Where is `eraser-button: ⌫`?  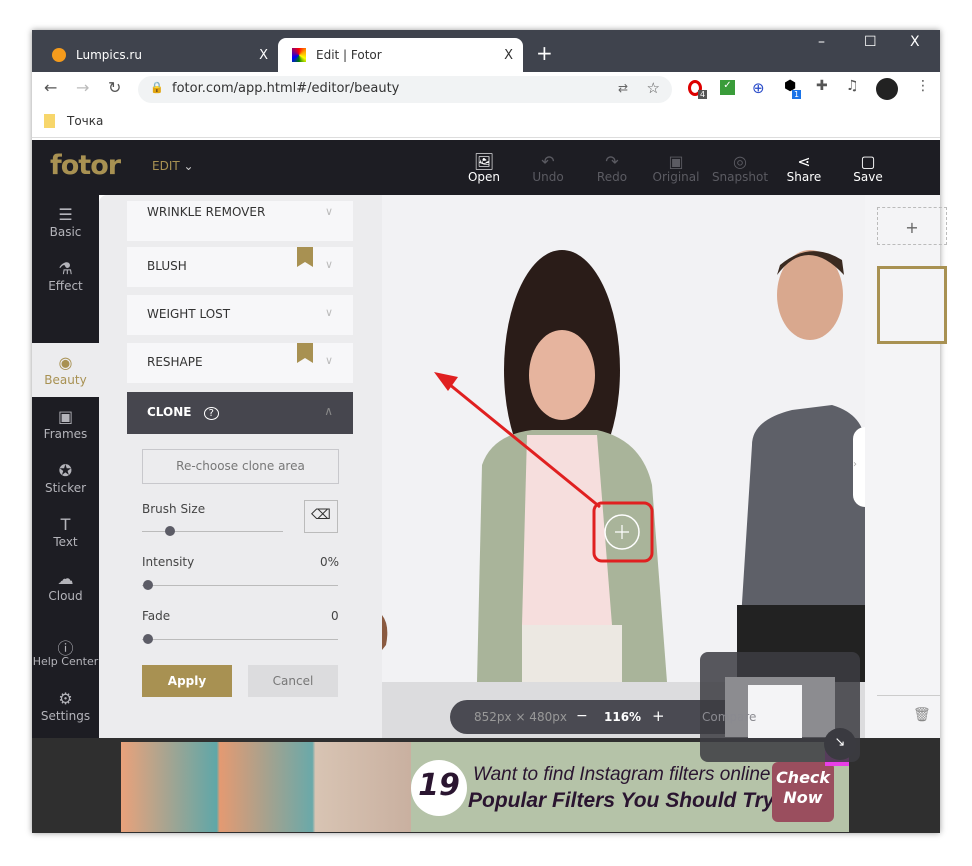
eraser-button: ⌫ is located at coordinates (321, 516).